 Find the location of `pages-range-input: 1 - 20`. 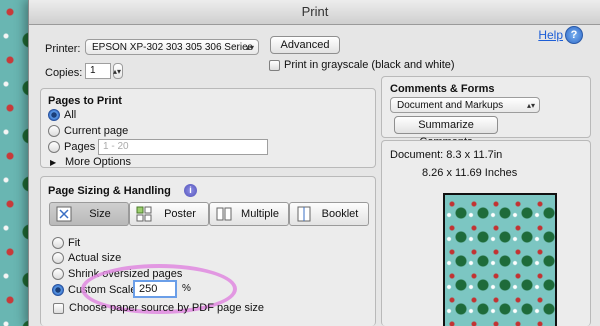

pages-range-input: 1 - 20 is located at coordinates (183, 147).